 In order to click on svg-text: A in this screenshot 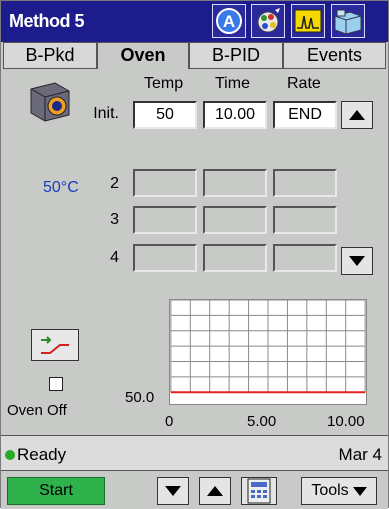, I will do `click(229, 21)`.